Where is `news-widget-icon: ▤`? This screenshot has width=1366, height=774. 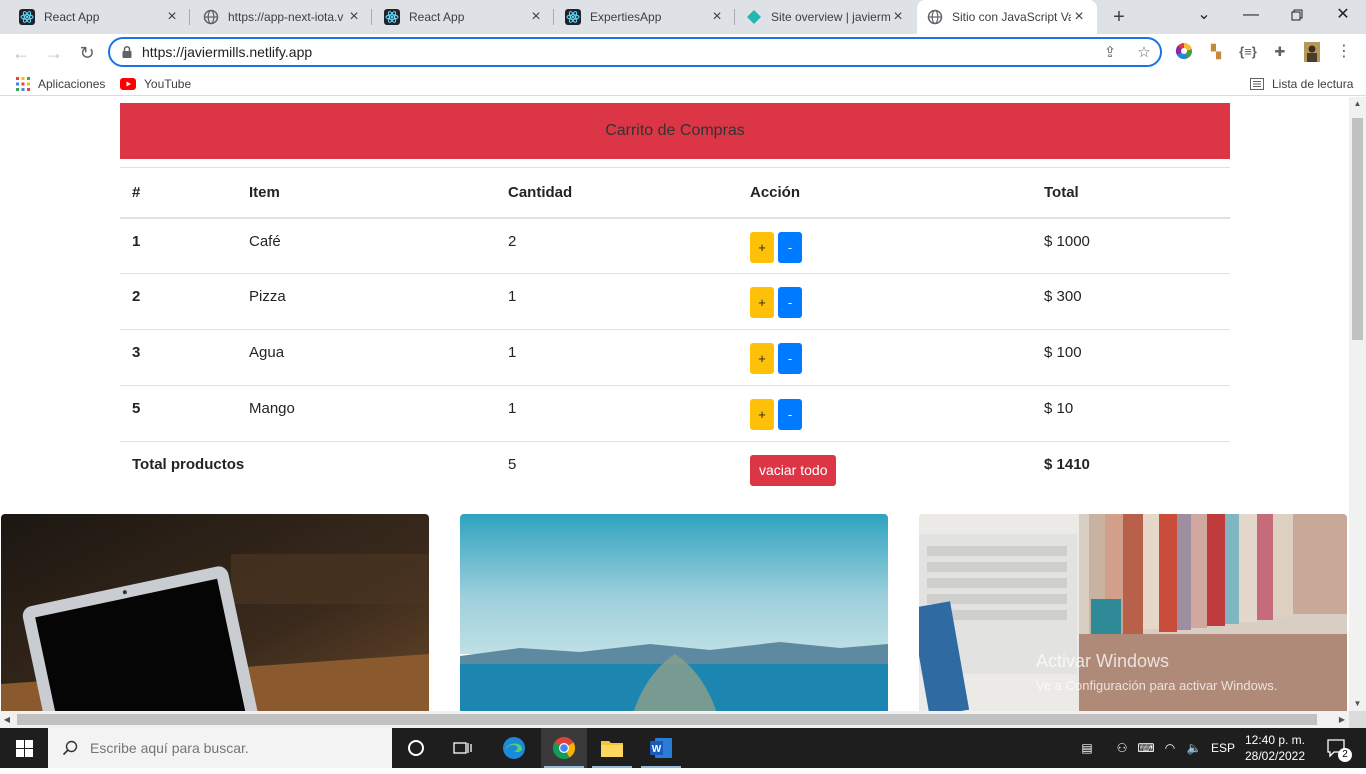 news-widget-icon: ▤ is located at coordinates (1087, 748).